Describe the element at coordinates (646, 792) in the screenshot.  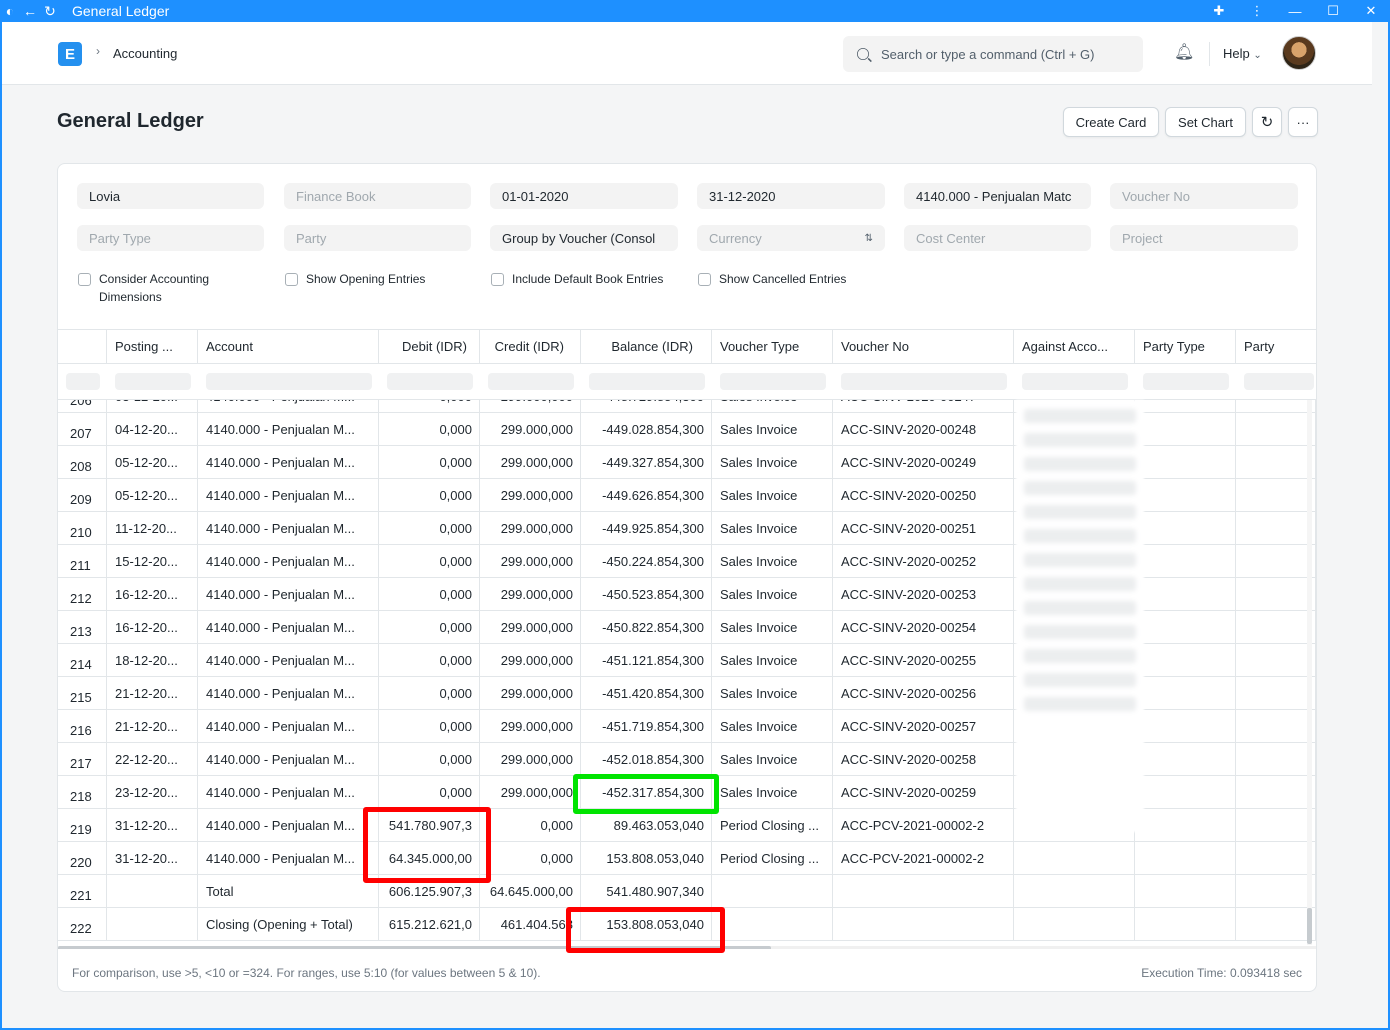
I see `cell-balance: -452.317.854,300` at that location.